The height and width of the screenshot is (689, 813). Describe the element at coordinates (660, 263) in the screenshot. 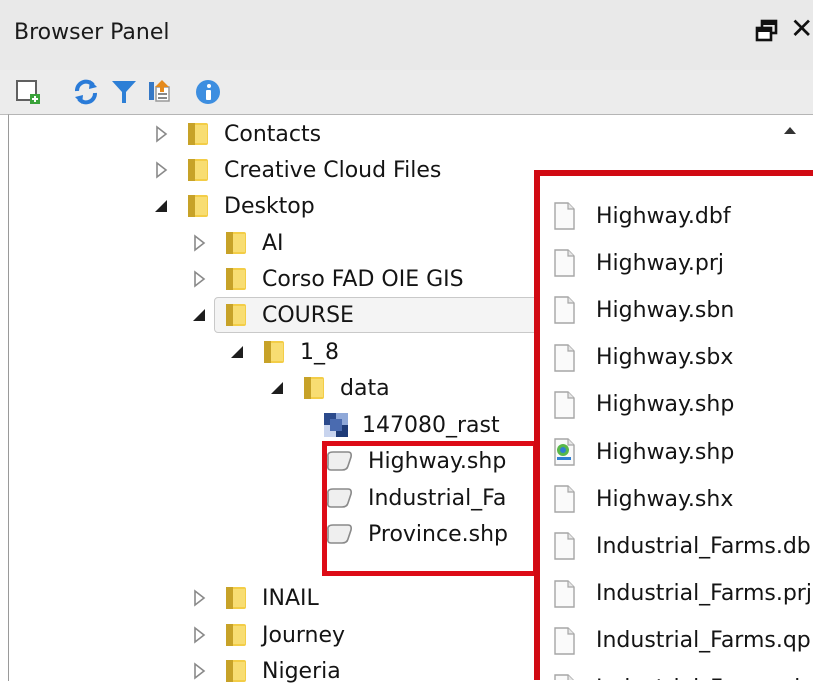

I see `file-name-label: Highway.prj` at that location.